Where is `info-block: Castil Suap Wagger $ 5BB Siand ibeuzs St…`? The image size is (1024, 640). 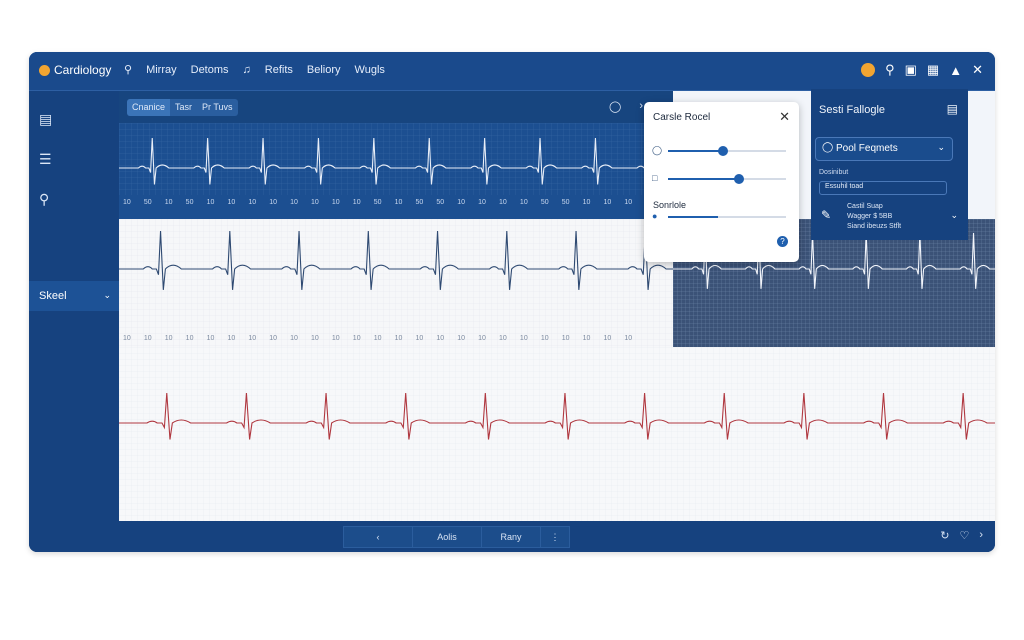
info-block: Castil Suap Wagger $ 5BB Siand ibeuzs St… is located at coordinates (874, 217).